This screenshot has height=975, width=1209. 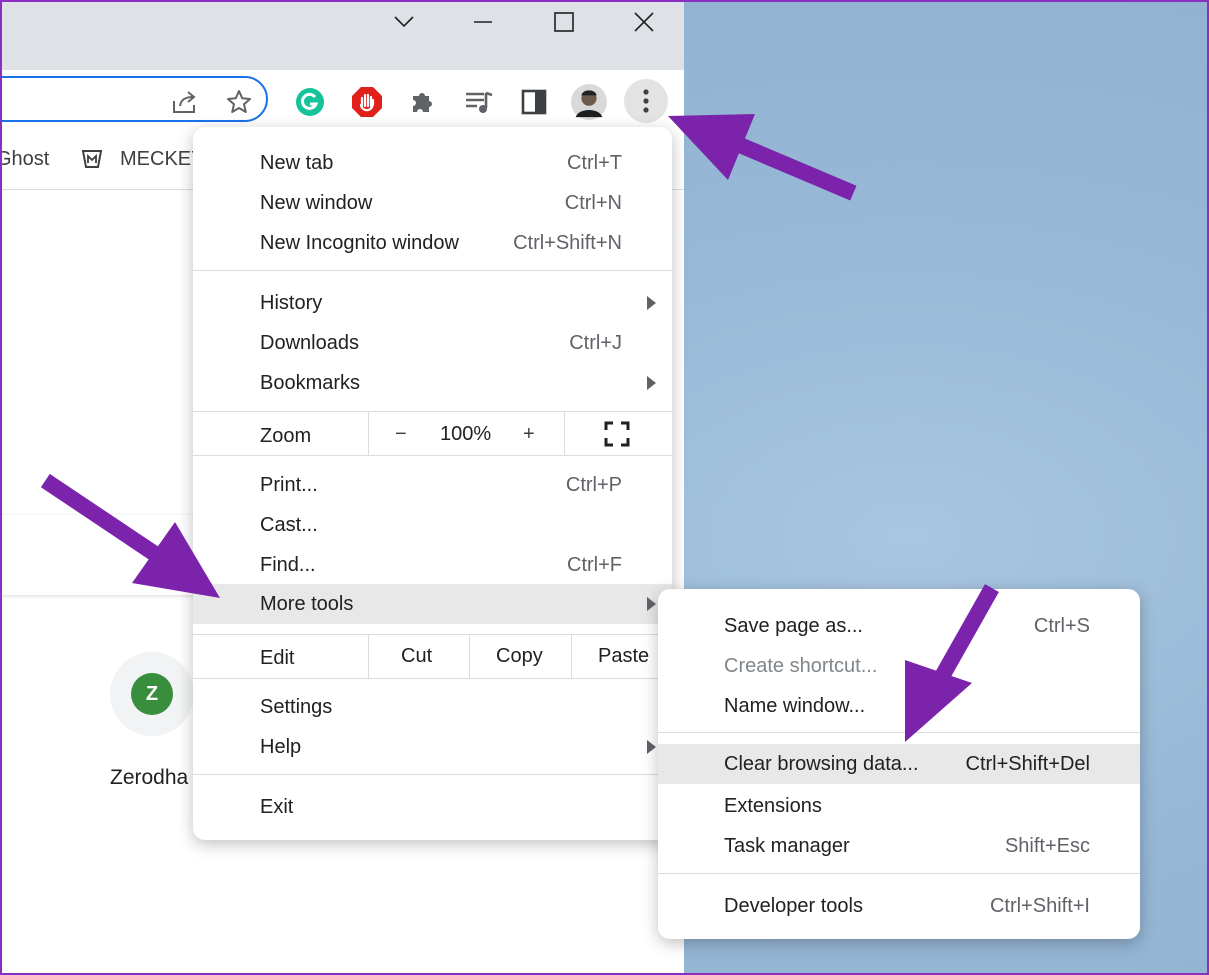 I want to click on tab-search-button, so click(x=404, y=22).